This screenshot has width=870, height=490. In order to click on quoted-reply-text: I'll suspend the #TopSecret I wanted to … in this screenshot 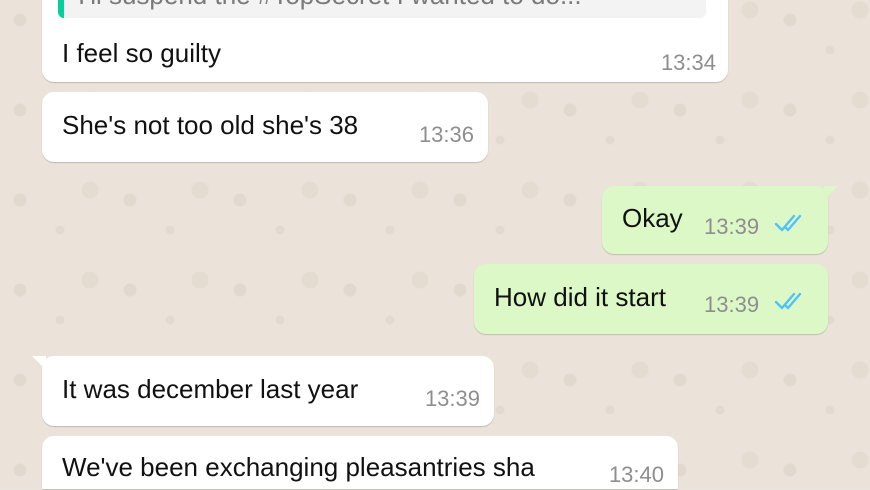, I will do `click(330, 5)`.